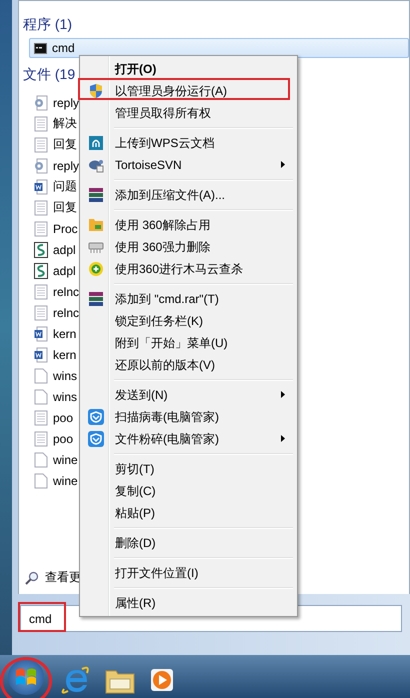  What do you see at coordinates (188, 513) in the screenshot?
I see `menu-item: 粘贴(P)` at bounding box center [188, 513].